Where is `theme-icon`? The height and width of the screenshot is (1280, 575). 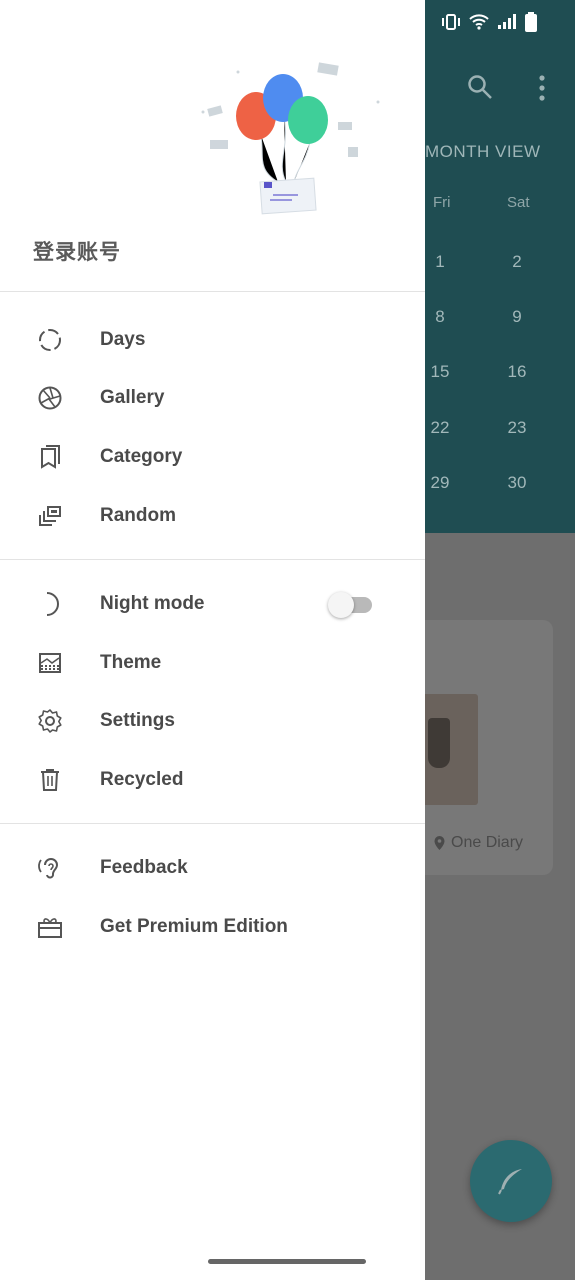 theme-icon is located at coordinates (50, 663).